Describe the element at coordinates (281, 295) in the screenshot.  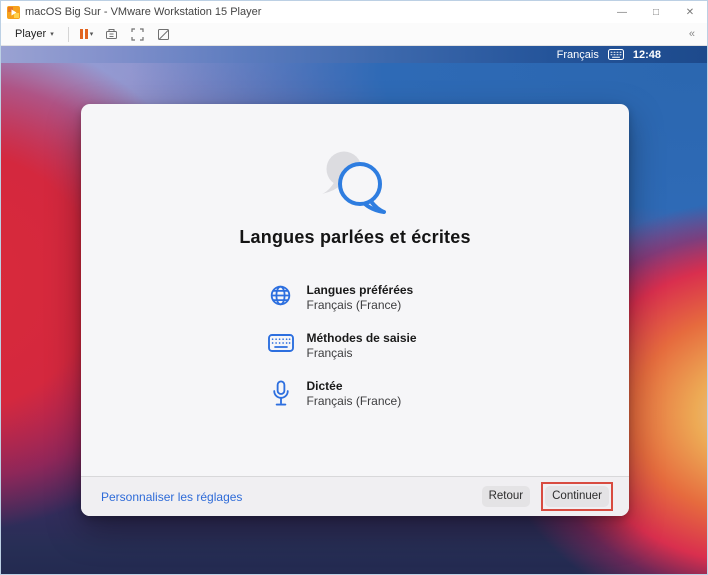
I see `globe-icon` at that location.